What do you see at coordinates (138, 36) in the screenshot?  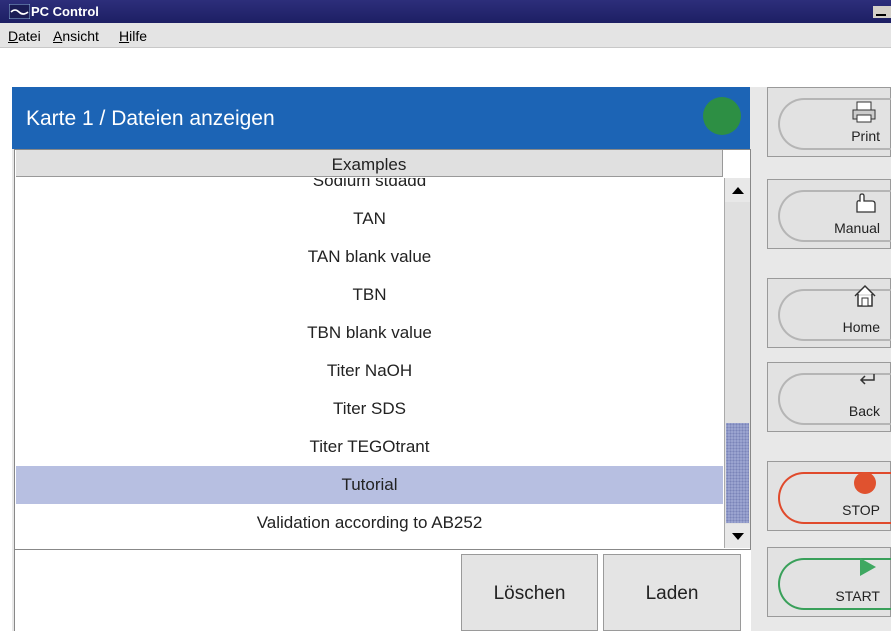 I see `menu-hilfe-label: ilfe` at bounding box center [138, 36].